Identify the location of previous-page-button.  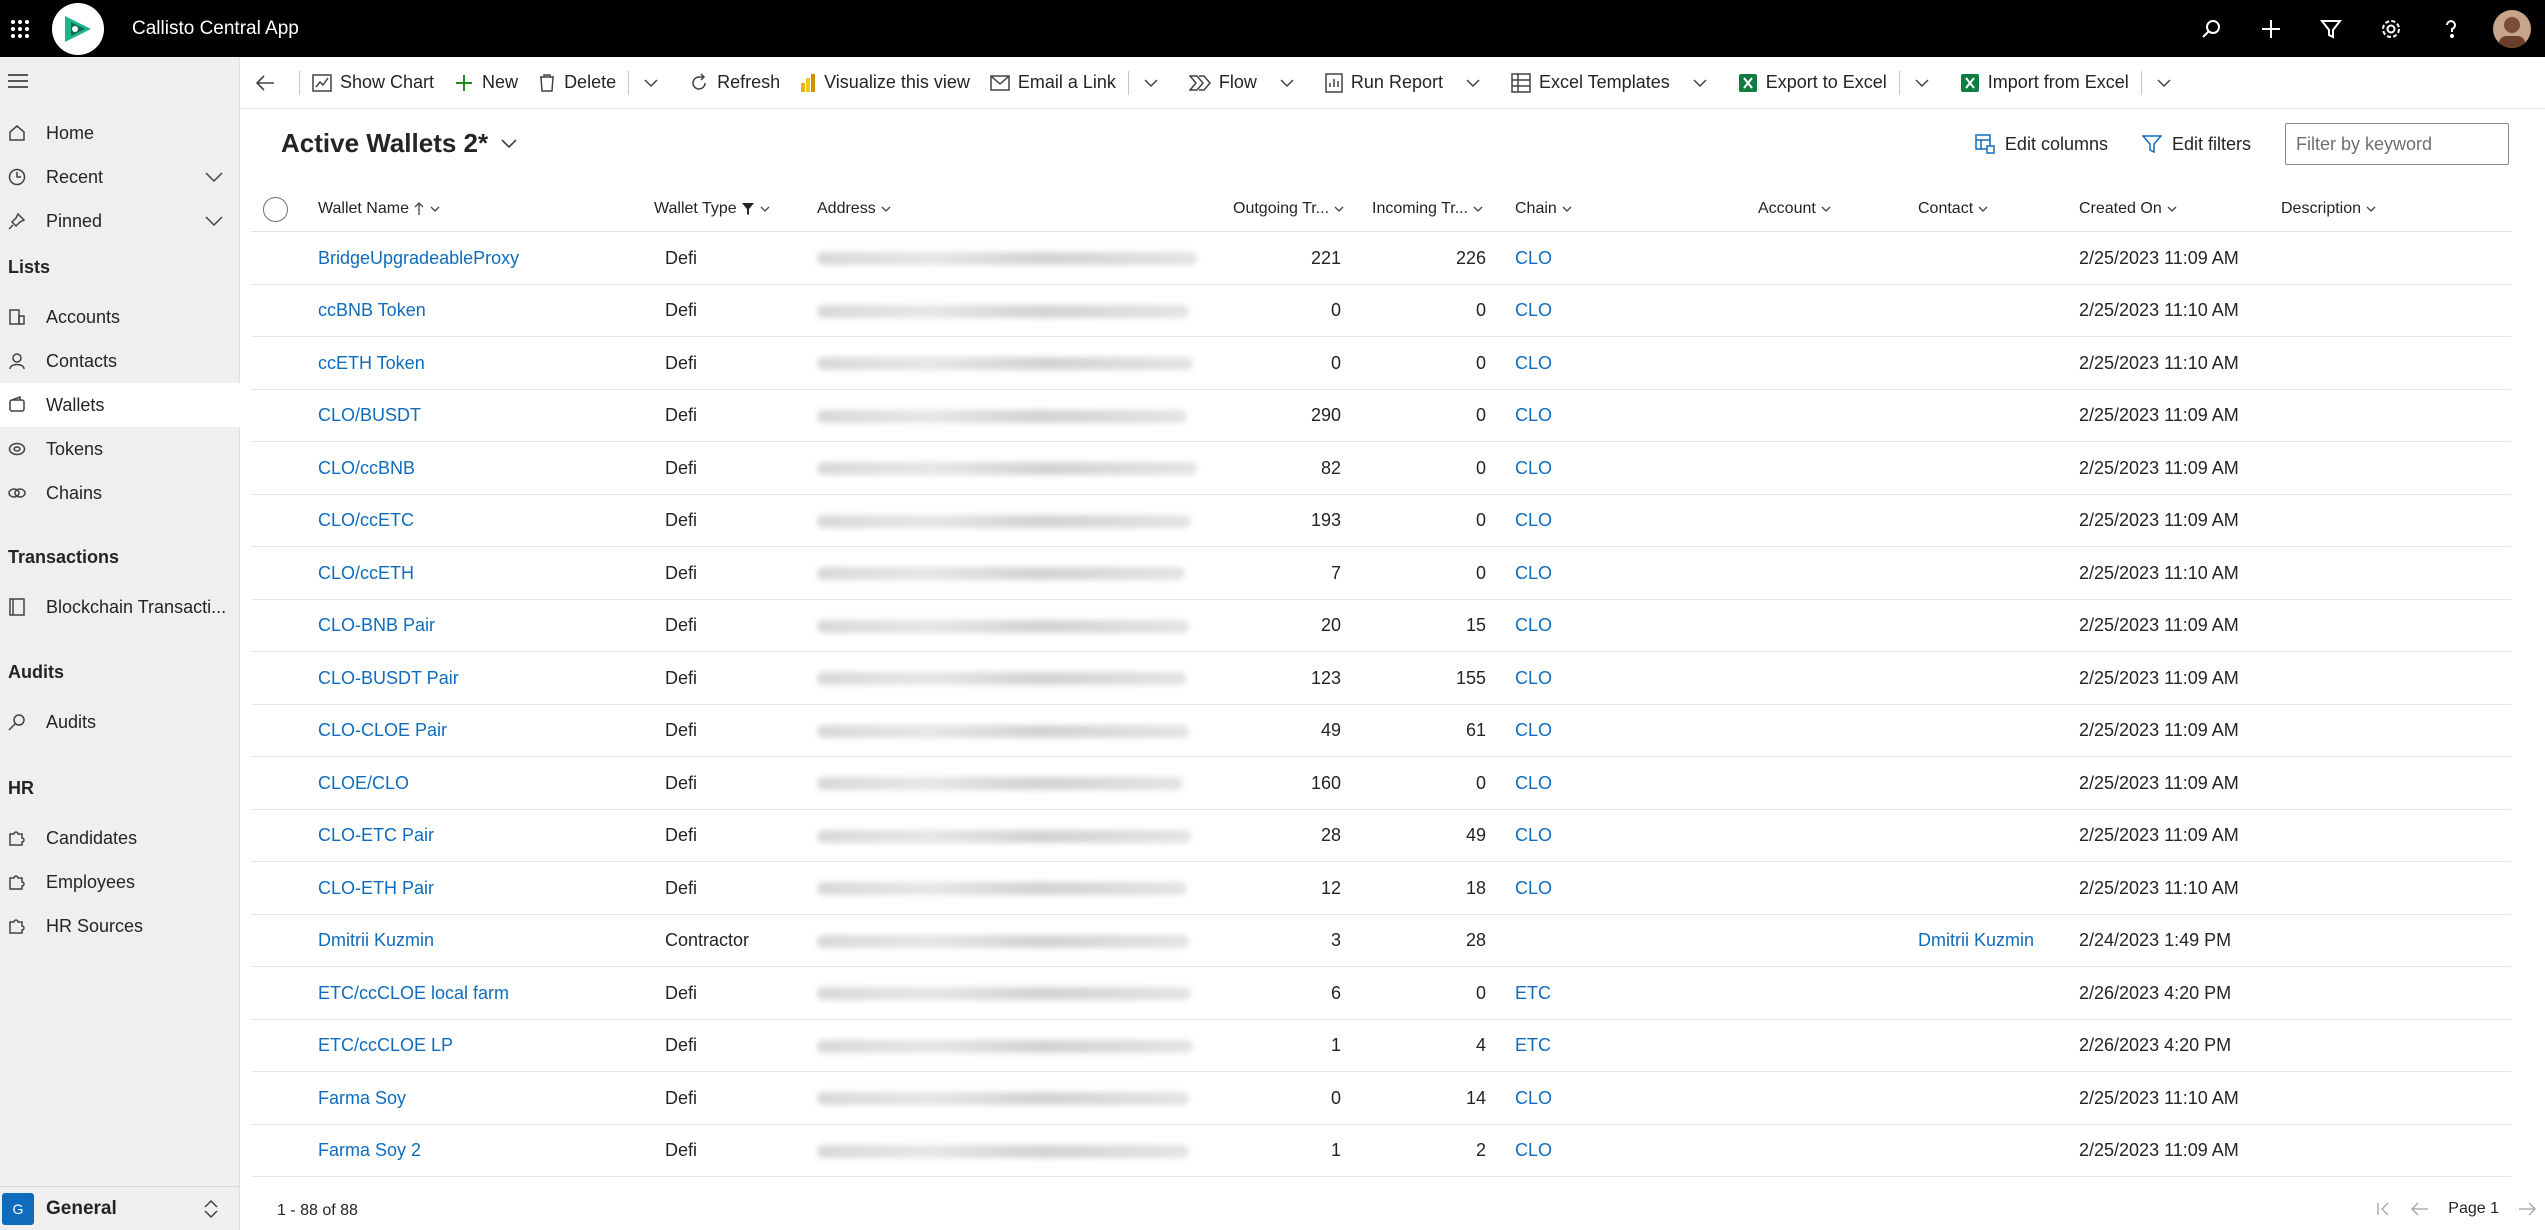
(2420, 1209).